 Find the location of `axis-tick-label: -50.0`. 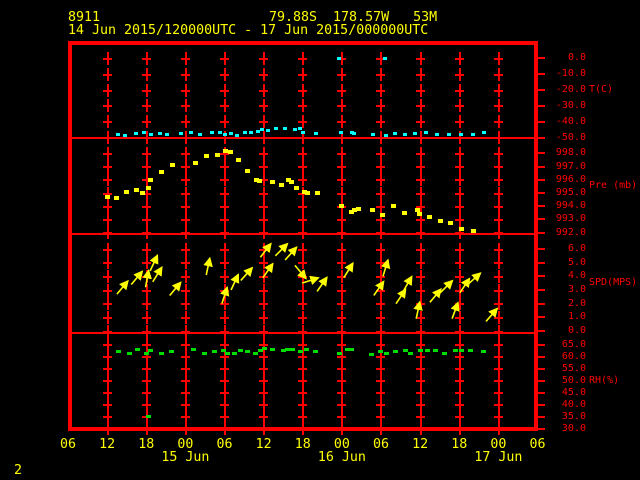

axis-tick-label: -50.0 is located at coordinates (570, 137).